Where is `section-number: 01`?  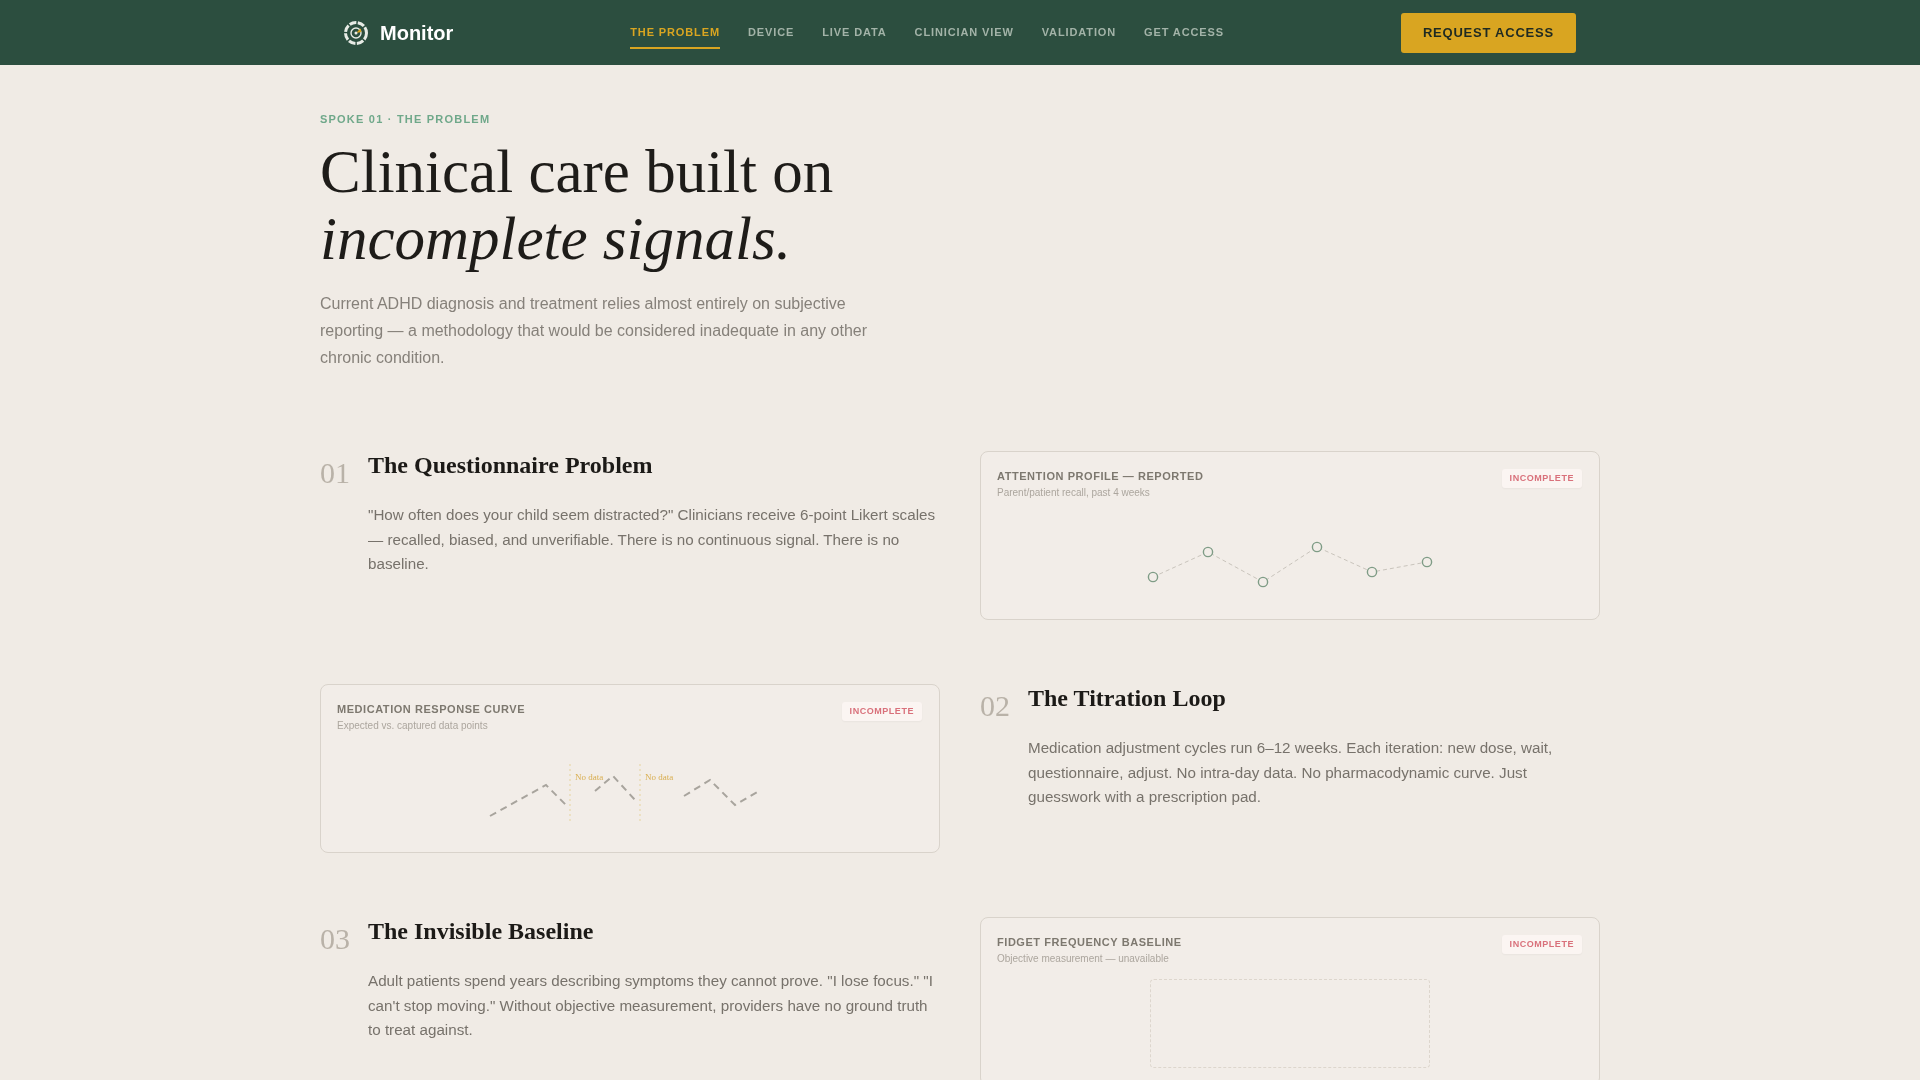 section-number: 01 is located at coordinates (335, 473).